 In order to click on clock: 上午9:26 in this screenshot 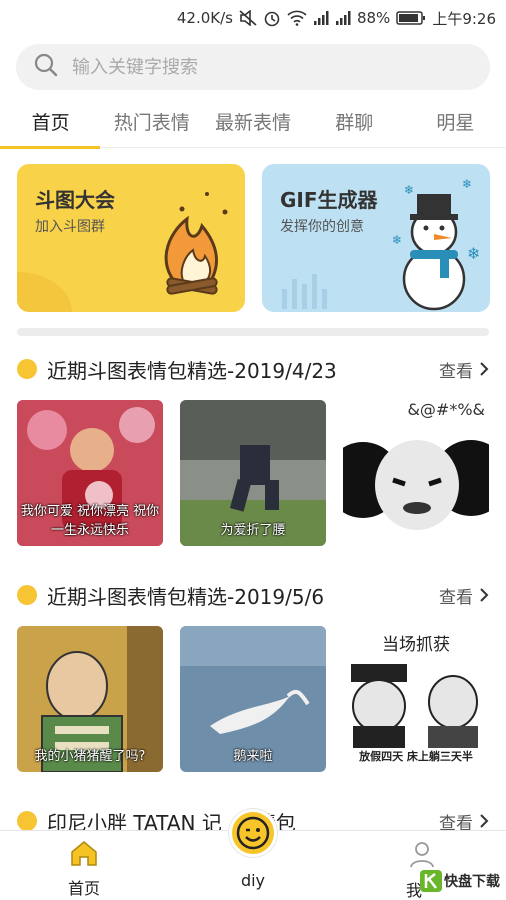, I will do `click(464, 18)`.